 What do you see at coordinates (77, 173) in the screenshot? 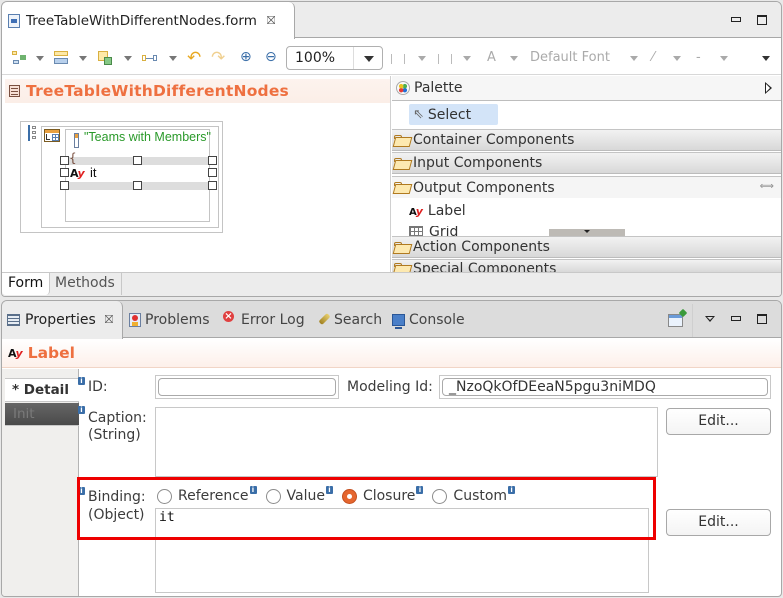
I see `label-widget-icon: Ay` at bounding box center [77, 173].